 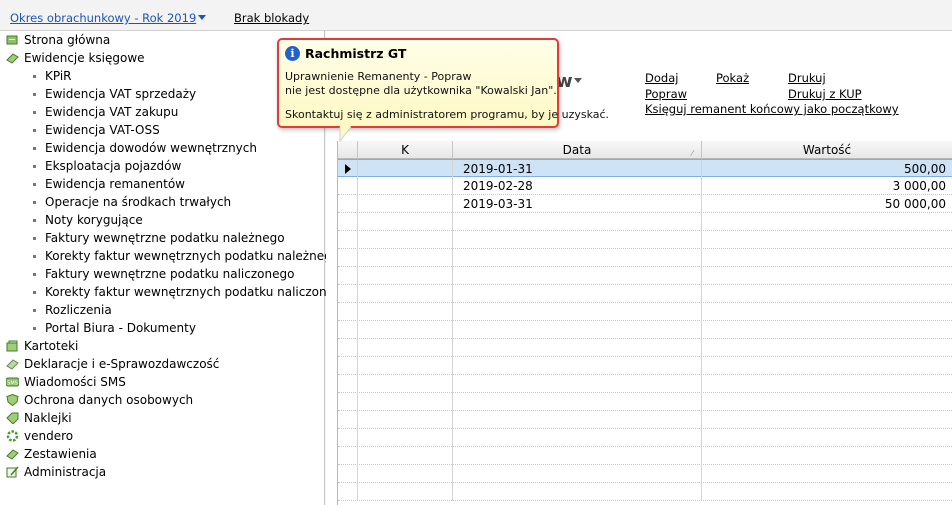 I want to click on header-indicator, so click(x=348, y=150).